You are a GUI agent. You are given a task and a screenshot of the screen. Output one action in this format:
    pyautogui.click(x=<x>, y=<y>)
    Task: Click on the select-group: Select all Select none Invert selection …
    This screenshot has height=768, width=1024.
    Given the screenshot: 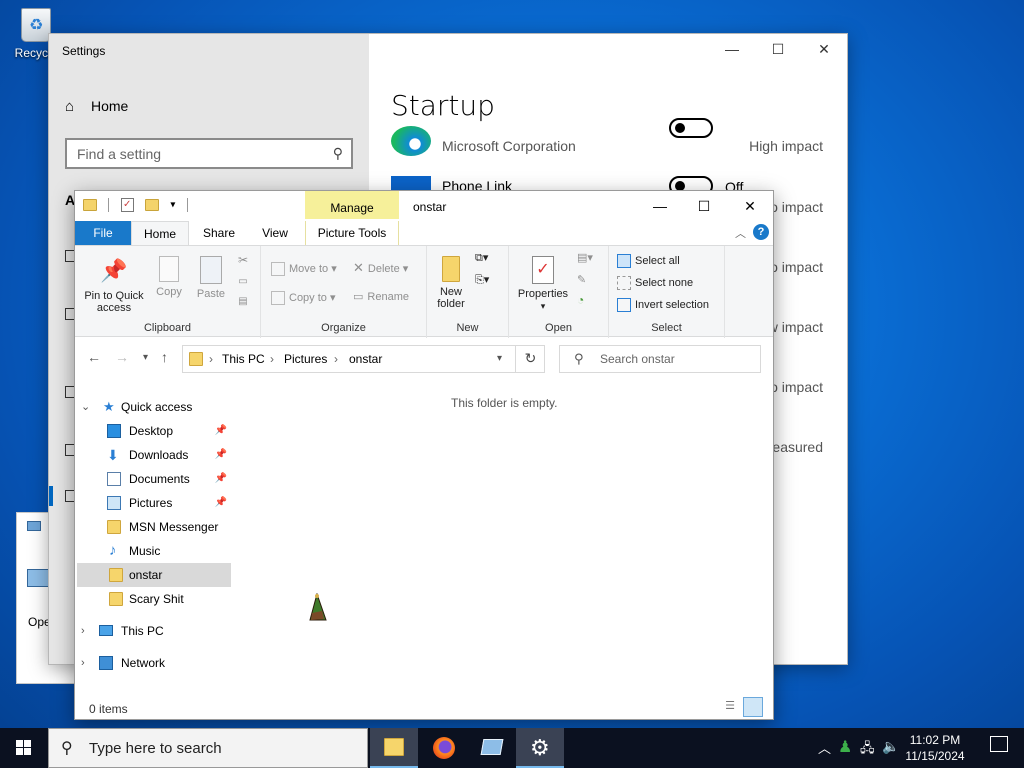 What is the action you would take?
    pyautogui.click(x=667, y=292)
    